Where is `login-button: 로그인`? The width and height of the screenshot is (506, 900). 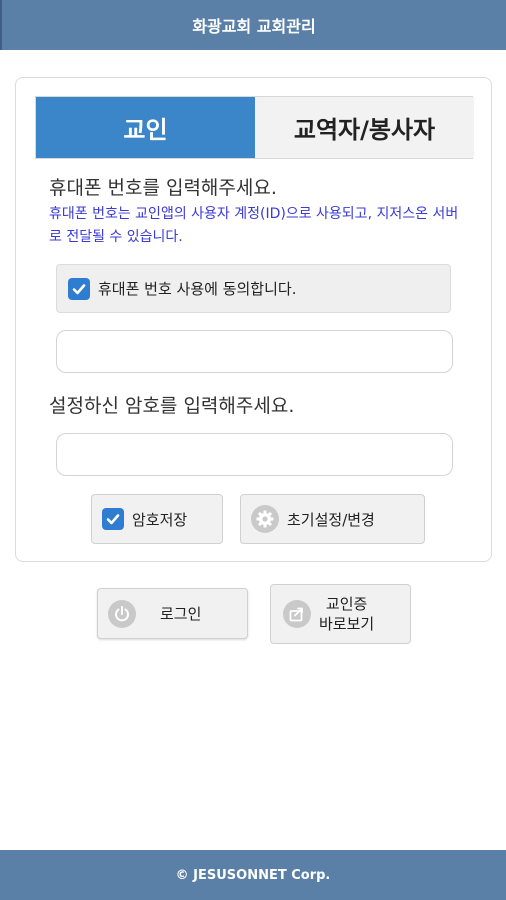 login-button: 로그인 is located at coordinates (172, 613).